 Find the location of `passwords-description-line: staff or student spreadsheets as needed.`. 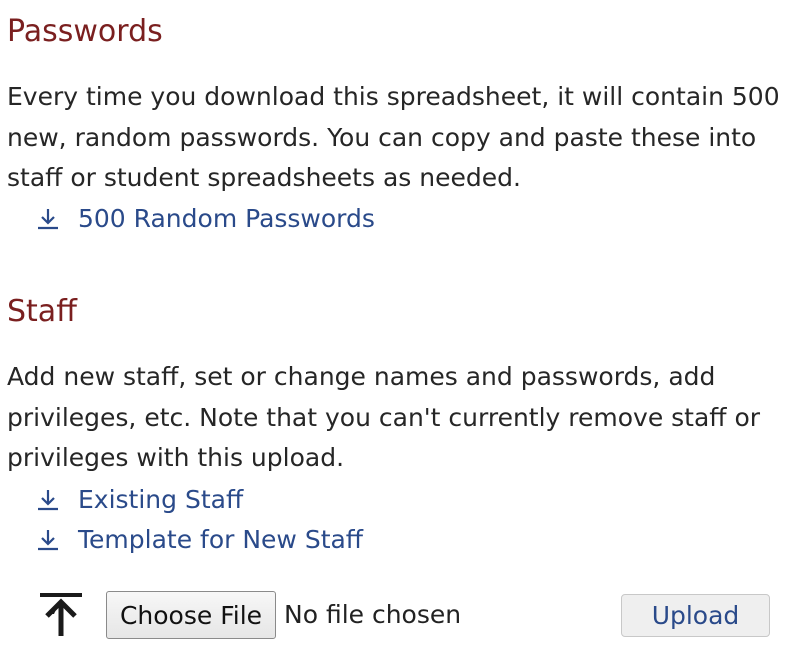

passwords-description-line: staff or student spreadsheets as needed. is located at coordinates (264, 177).